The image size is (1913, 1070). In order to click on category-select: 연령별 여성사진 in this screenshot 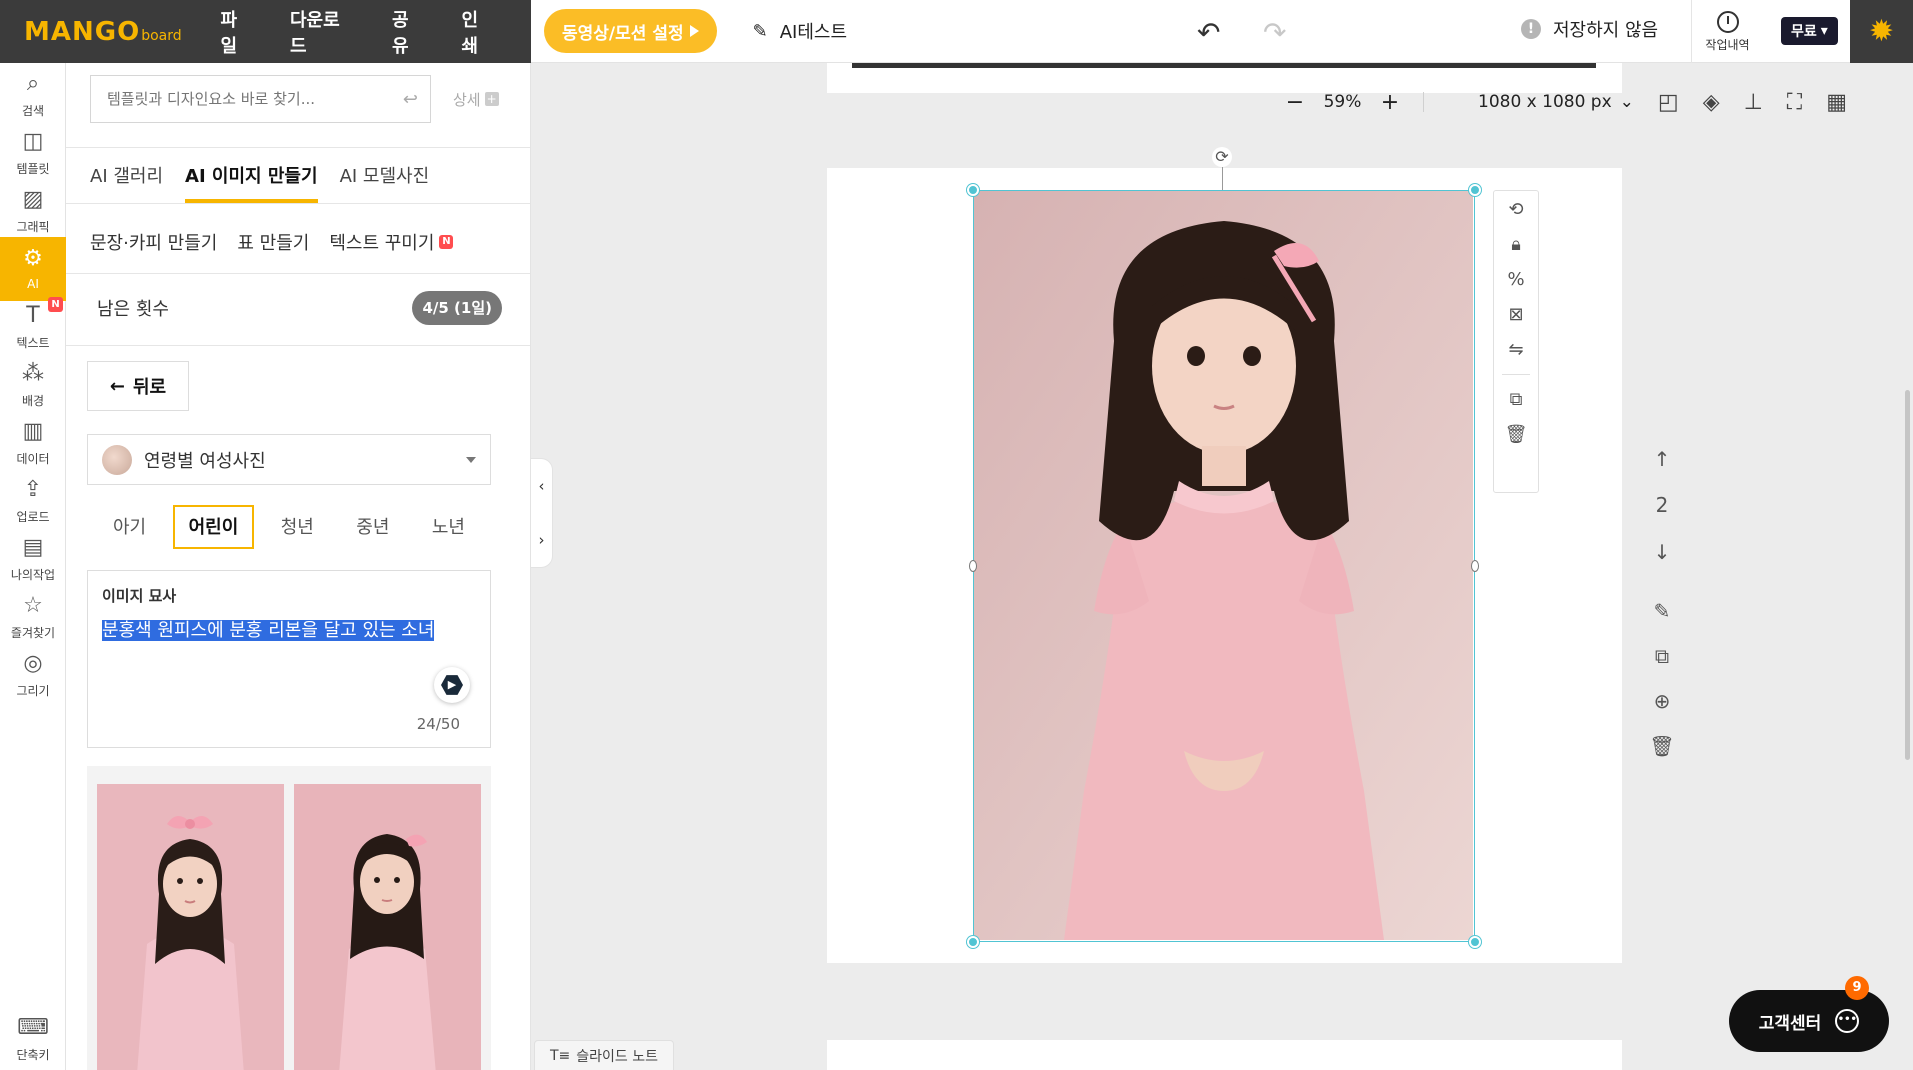, I will do `click(289, 459)`.